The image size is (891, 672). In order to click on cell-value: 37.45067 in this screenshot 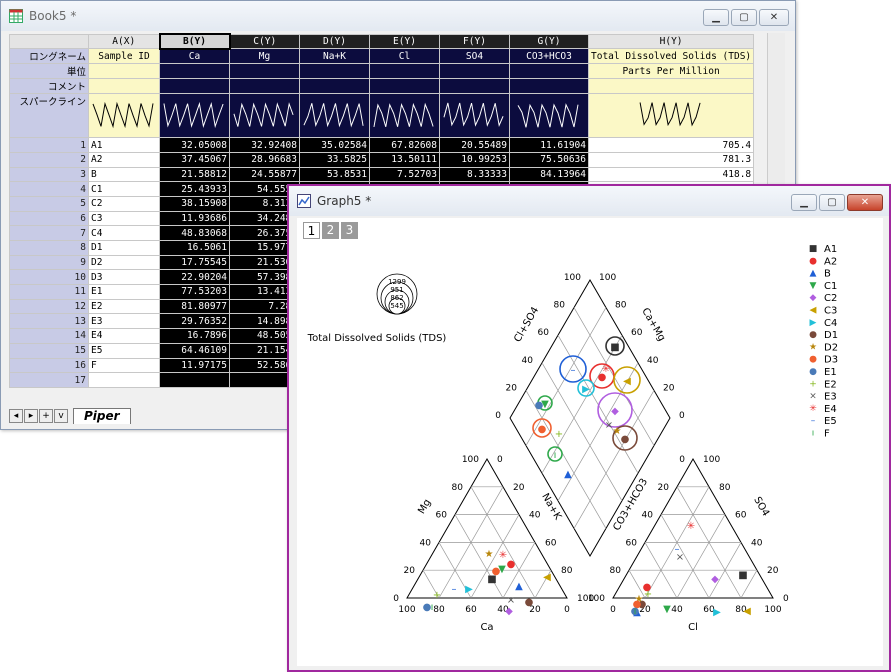, I will do `click(194, 159)`.